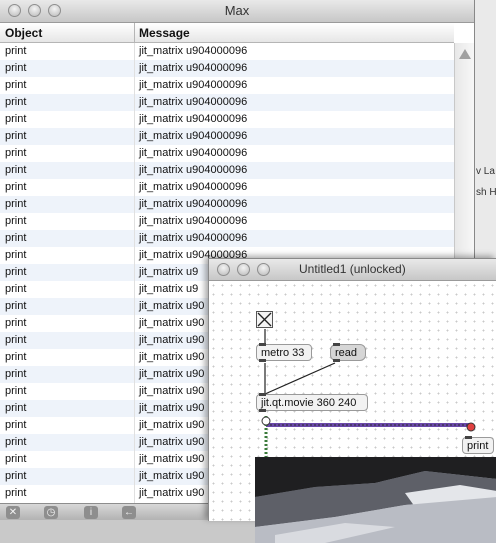 Image resolution: width=496 pixels, height=543 pixels. I want to click on max-titlebar: Max, so click(237, 11).